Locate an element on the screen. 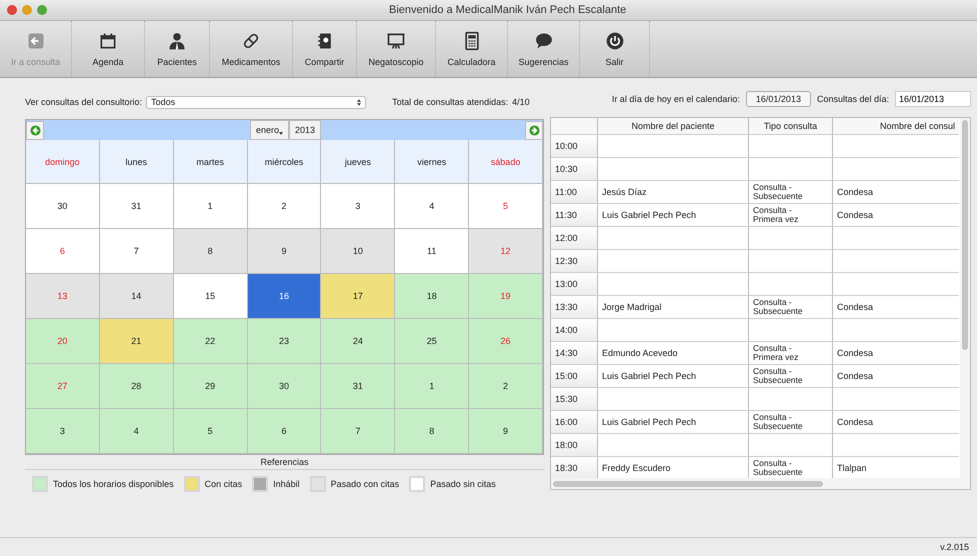 Image resolution: width=977 pixels, height=556 pixels. today-button: 16/01/2013 is located at coordinates (778, 99).